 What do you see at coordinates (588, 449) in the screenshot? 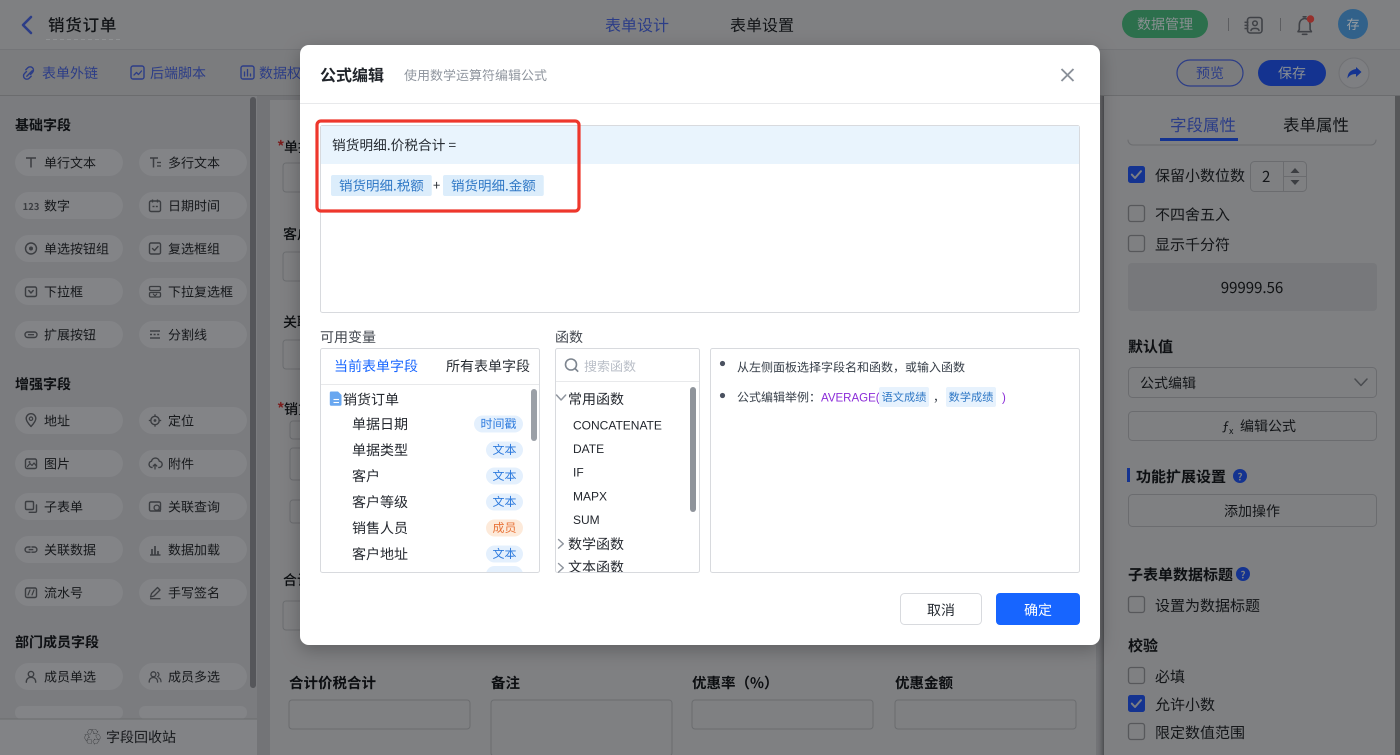
I see `svg-text: DATE` at bounding box center [588, 449].